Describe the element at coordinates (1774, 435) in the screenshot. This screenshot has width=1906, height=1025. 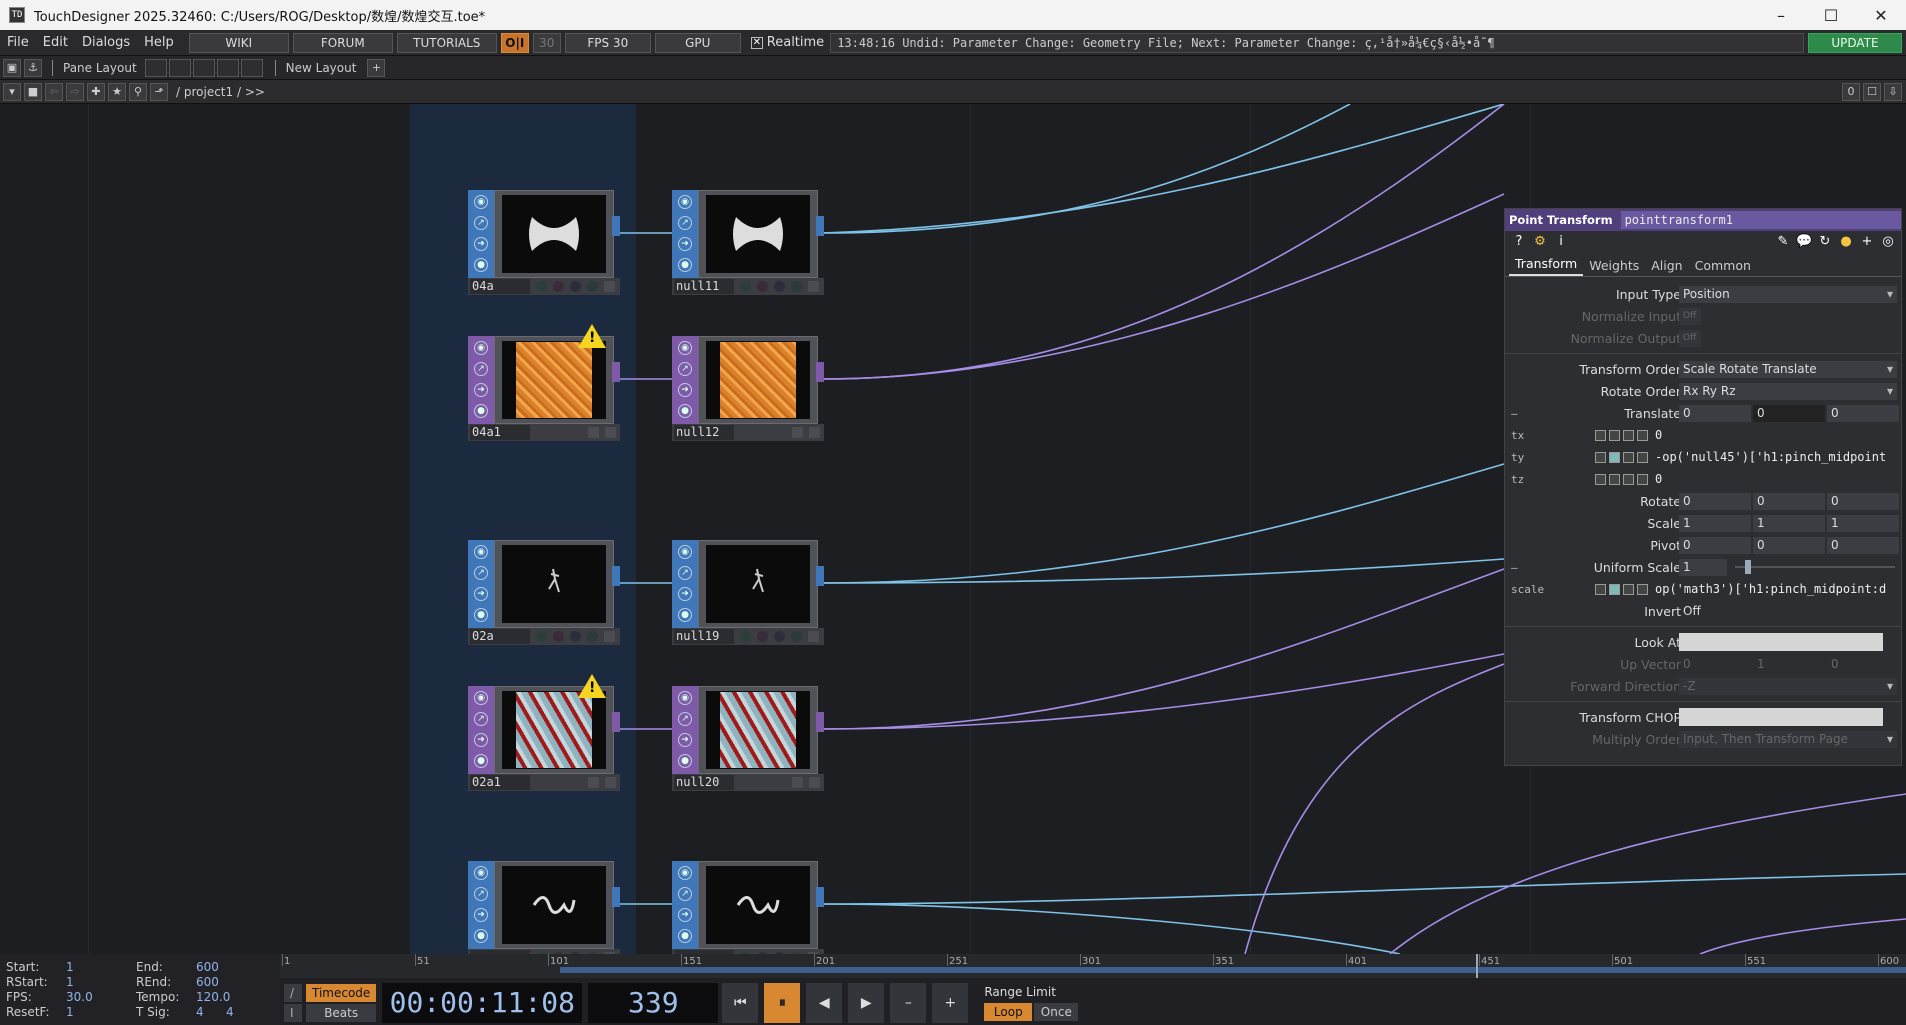
I see `tx-field: 0` at that location.